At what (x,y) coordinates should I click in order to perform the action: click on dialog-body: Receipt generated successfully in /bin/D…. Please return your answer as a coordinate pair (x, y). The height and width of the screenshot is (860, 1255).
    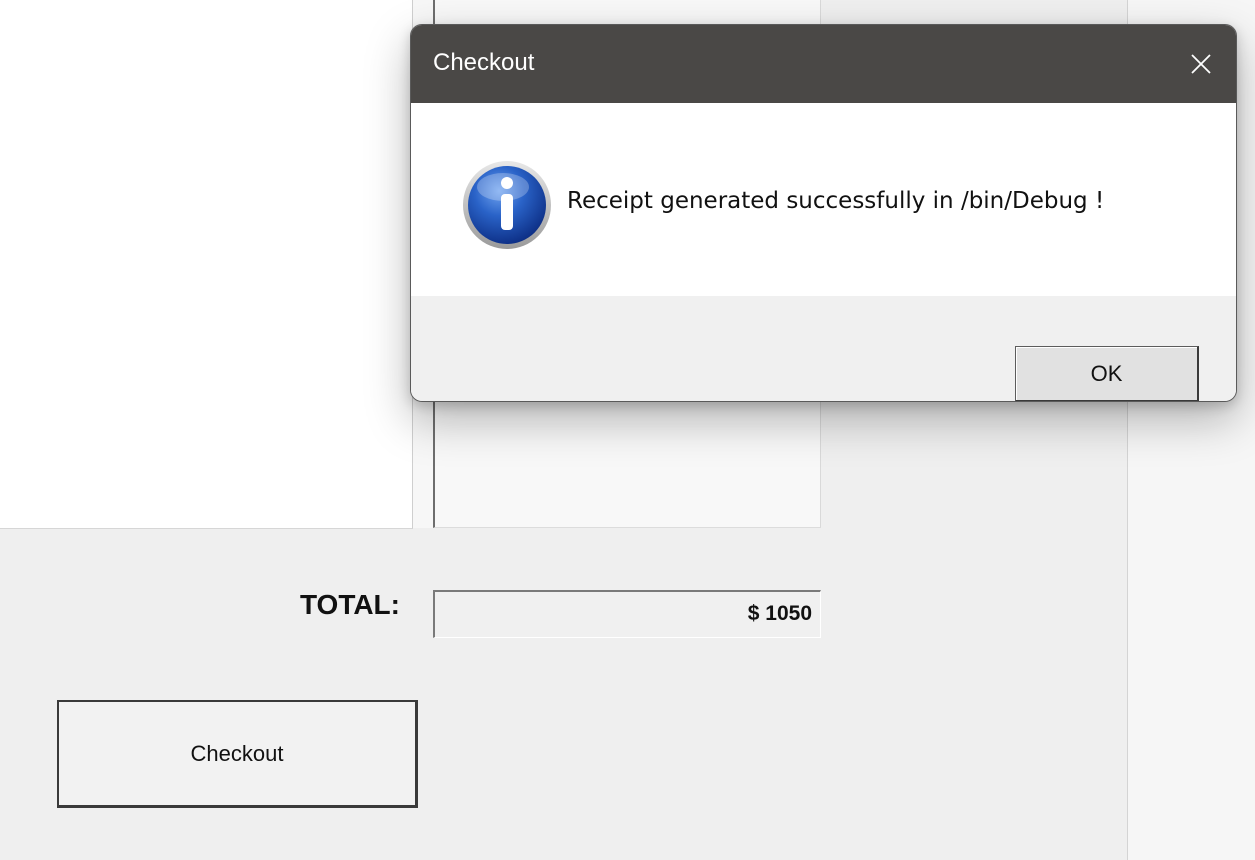
    Looking at the image, I should click on (823, 199).